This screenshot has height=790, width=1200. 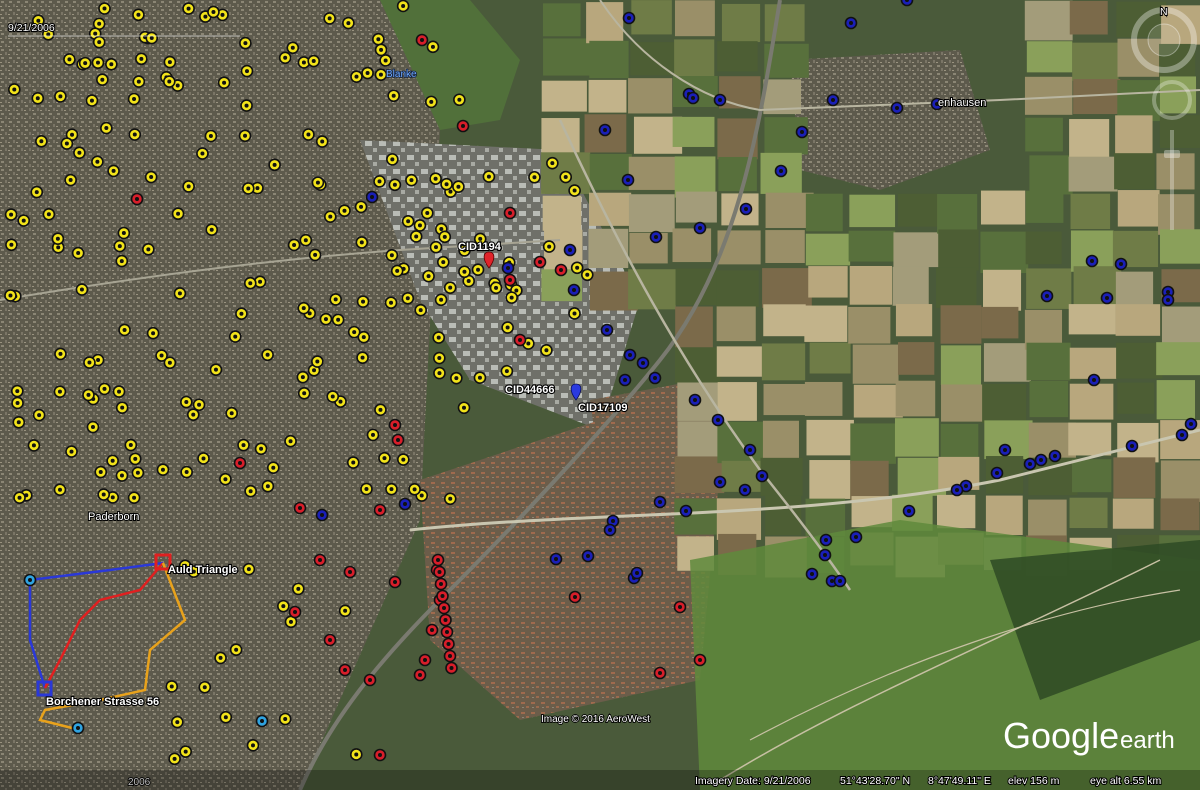 I want to click on label-auld-triangle: Auld Triangle, so click(x=203, y=570).